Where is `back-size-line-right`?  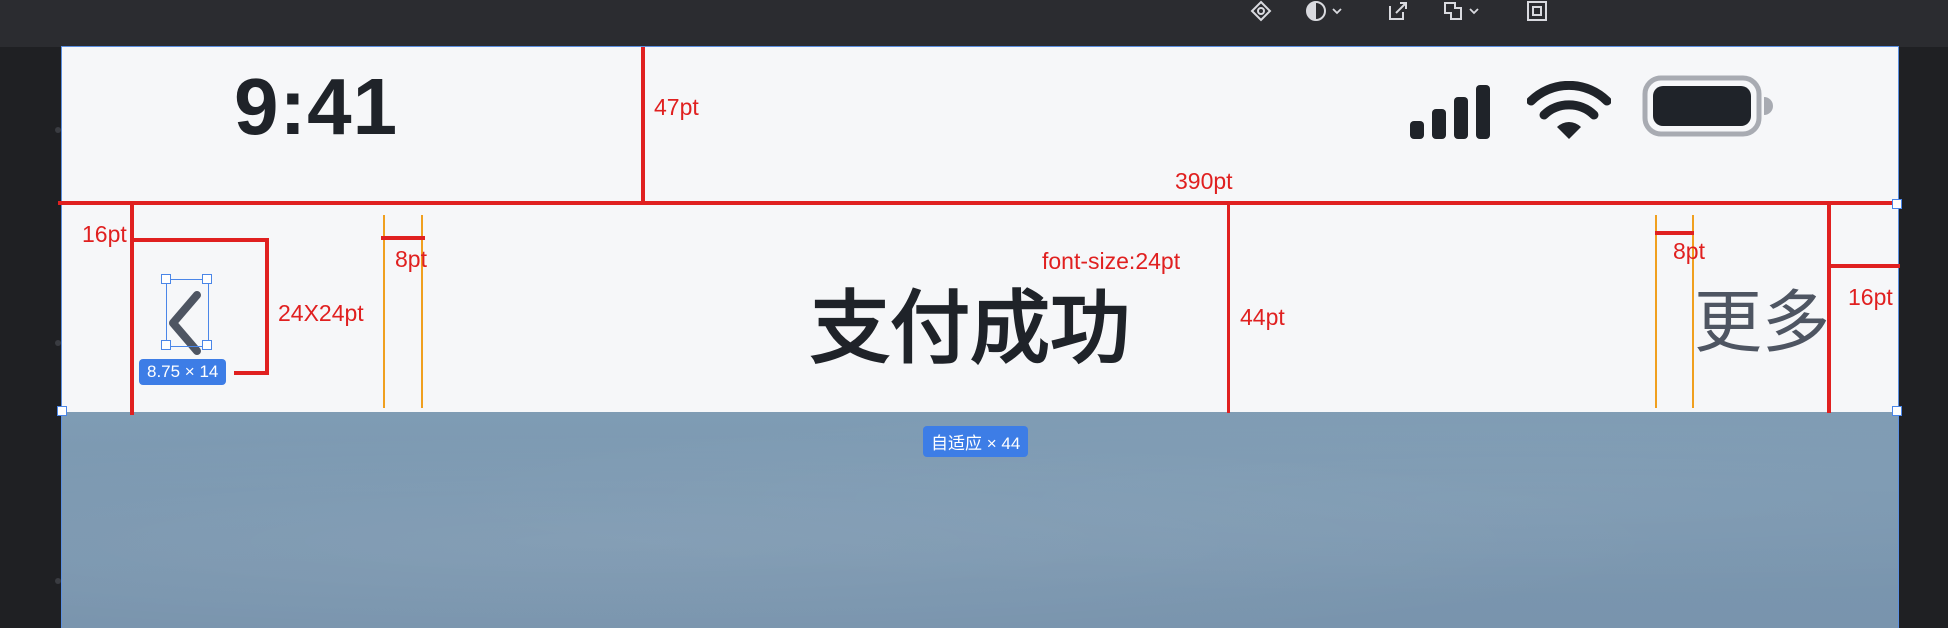
back-size-line-right is located at coordinates (267, 306).